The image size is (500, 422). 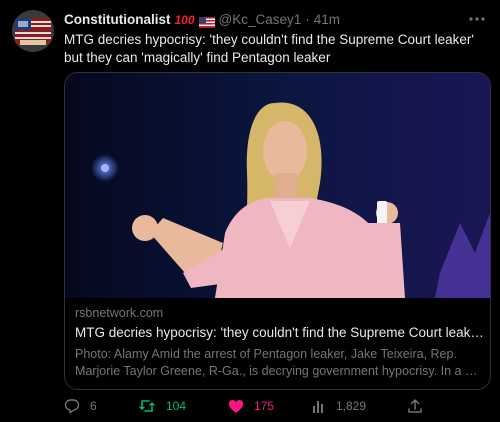 What do you see at coordinates (119, 313) in the screenshot?
I see `card-domain: rsbnetwork.com` at bounding box center [119, 313].